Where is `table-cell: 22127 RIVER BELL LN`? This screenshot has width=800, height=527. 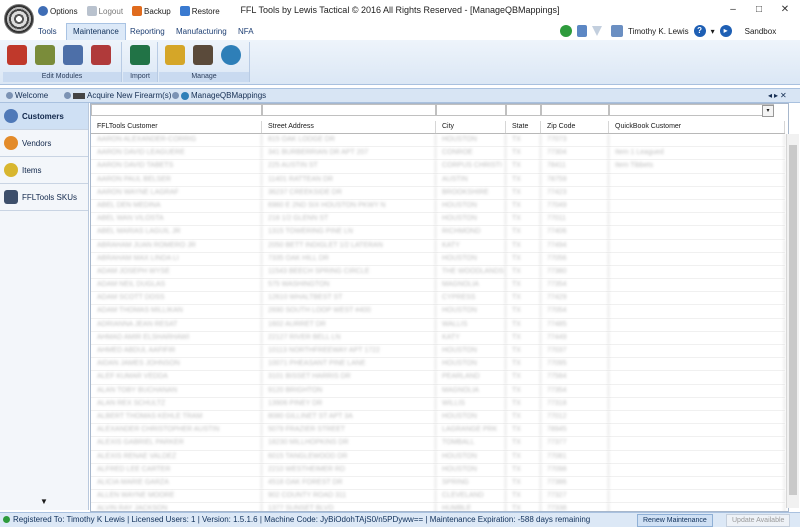 table-cell: 22127 RIVER BELL LN is located at coordinates (349, 337).